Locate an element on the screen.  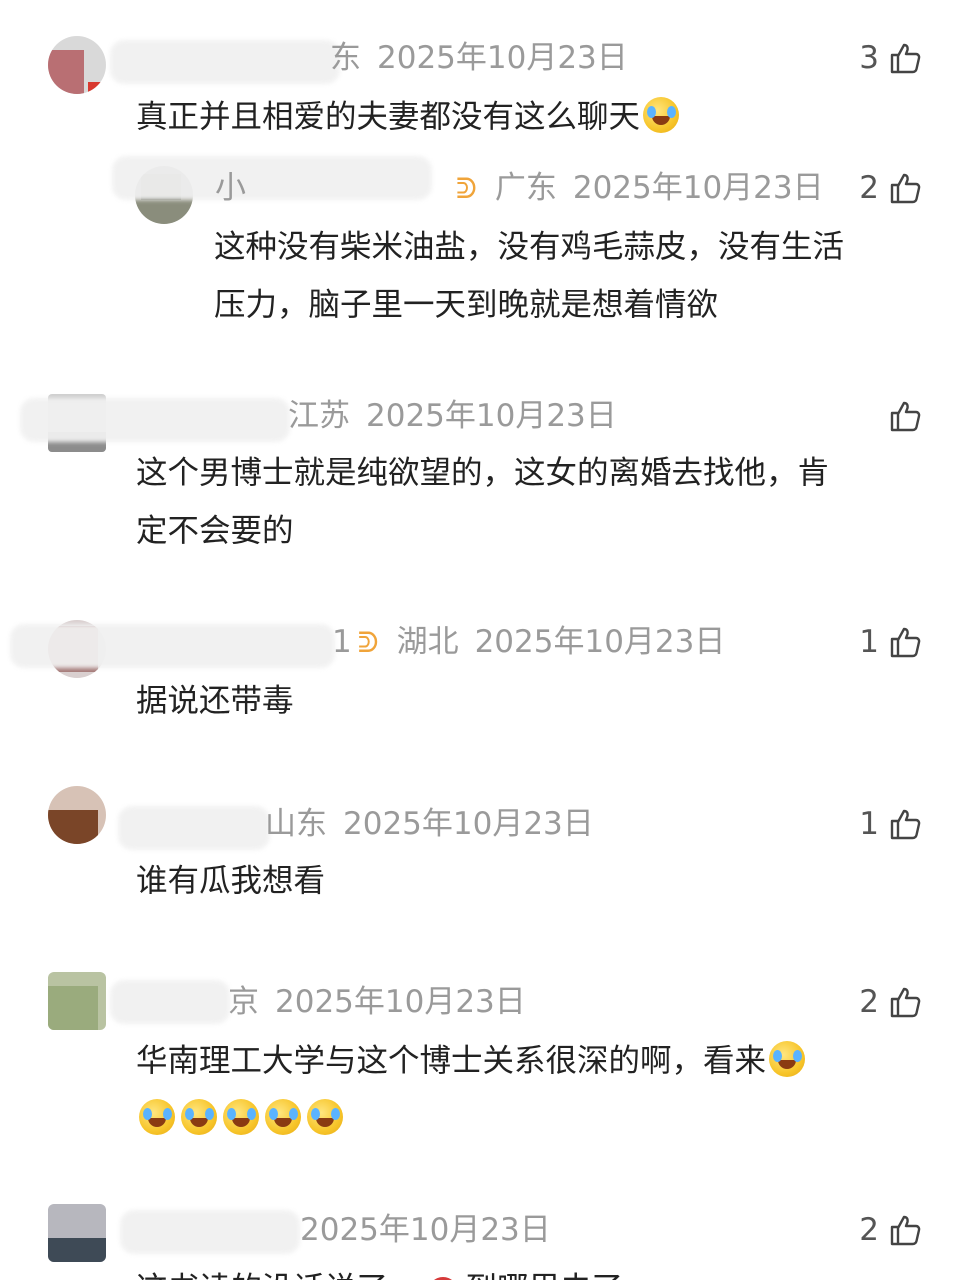
region-label: 京 is located at coordinates (243, 1002).